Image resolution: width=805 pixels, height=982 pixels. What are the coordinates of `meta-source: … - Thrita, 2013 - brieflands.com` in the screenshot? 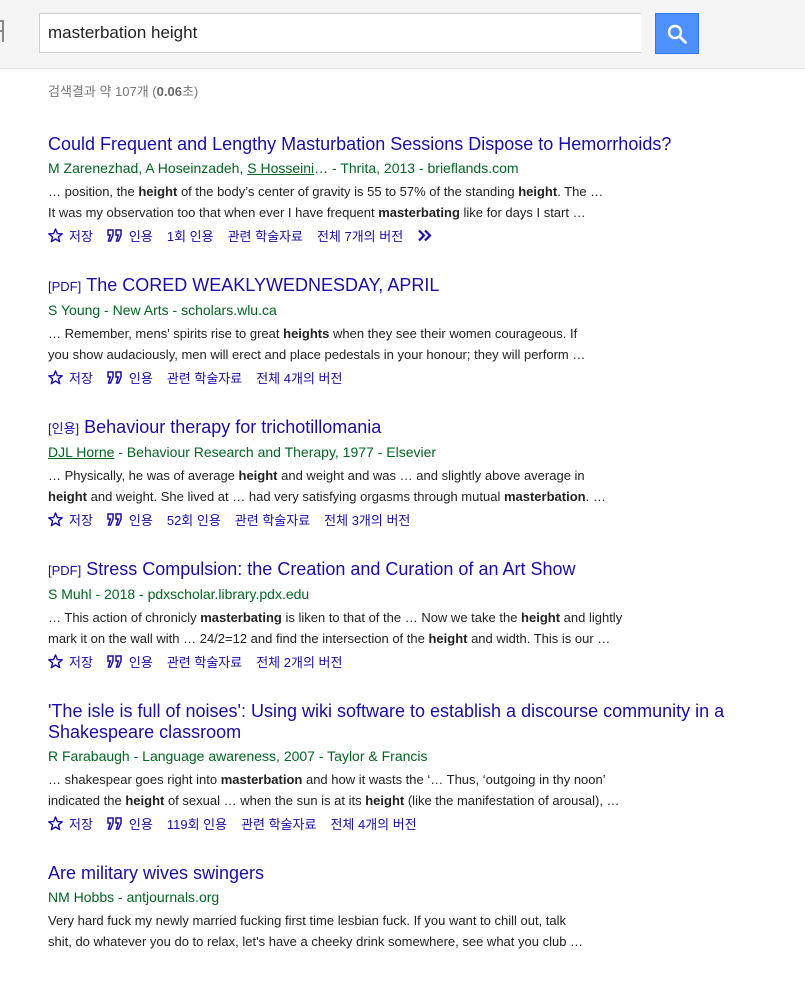 It's located at (416, 168).